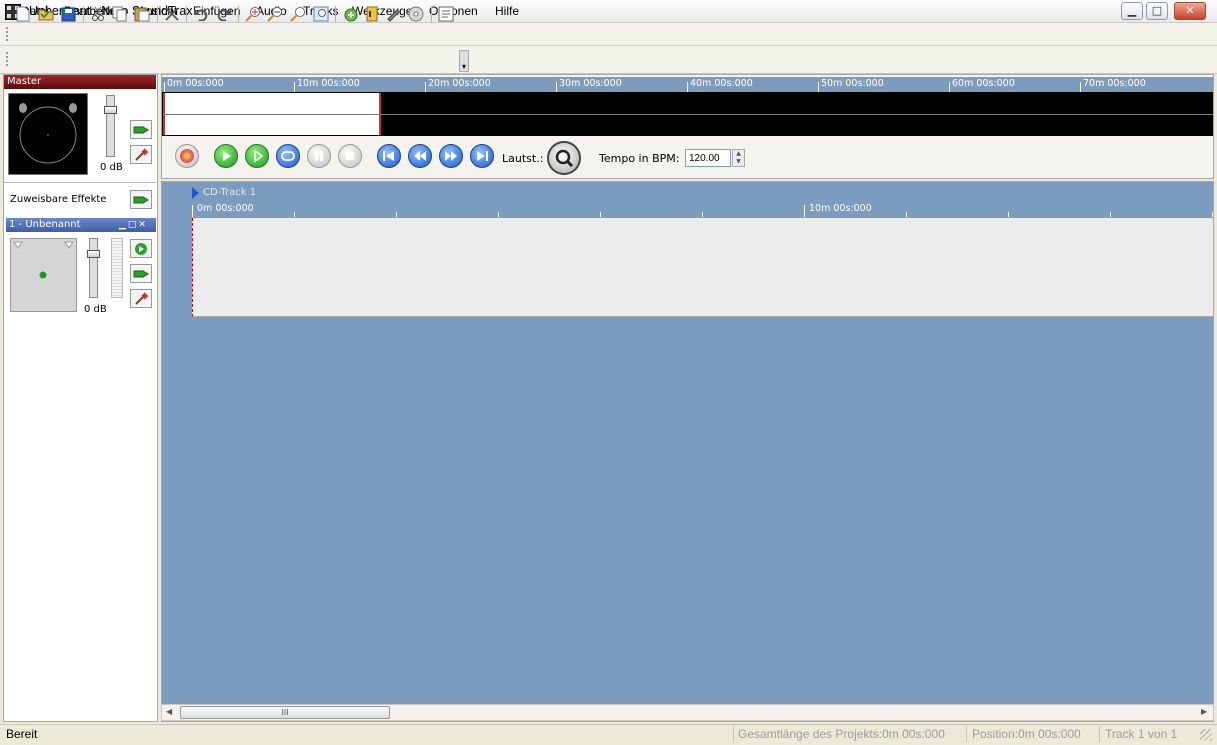  What do you see at coordinates (608, 60) in the screenshot?
I see `toolbar` at bounding box center [608, 60].